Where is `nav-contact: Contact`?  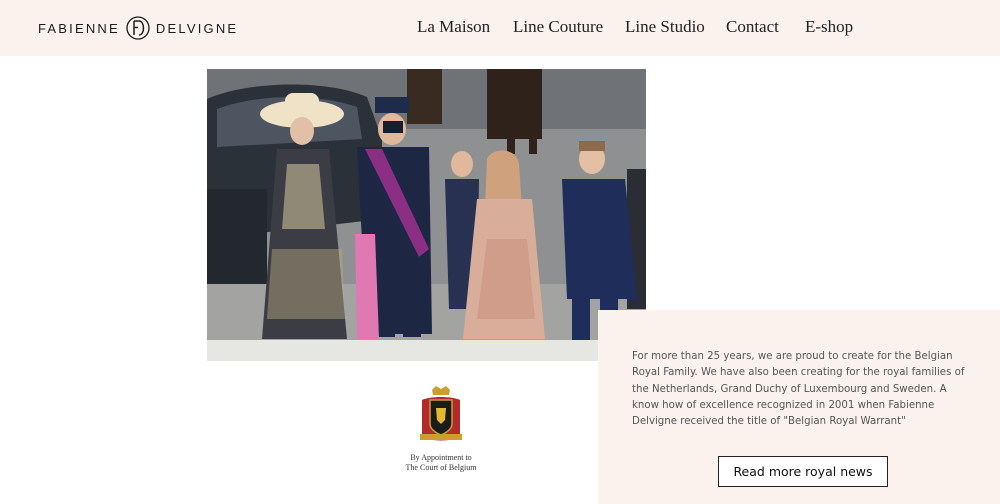 nav-contact: Contact is located at coordinates (752, 27).